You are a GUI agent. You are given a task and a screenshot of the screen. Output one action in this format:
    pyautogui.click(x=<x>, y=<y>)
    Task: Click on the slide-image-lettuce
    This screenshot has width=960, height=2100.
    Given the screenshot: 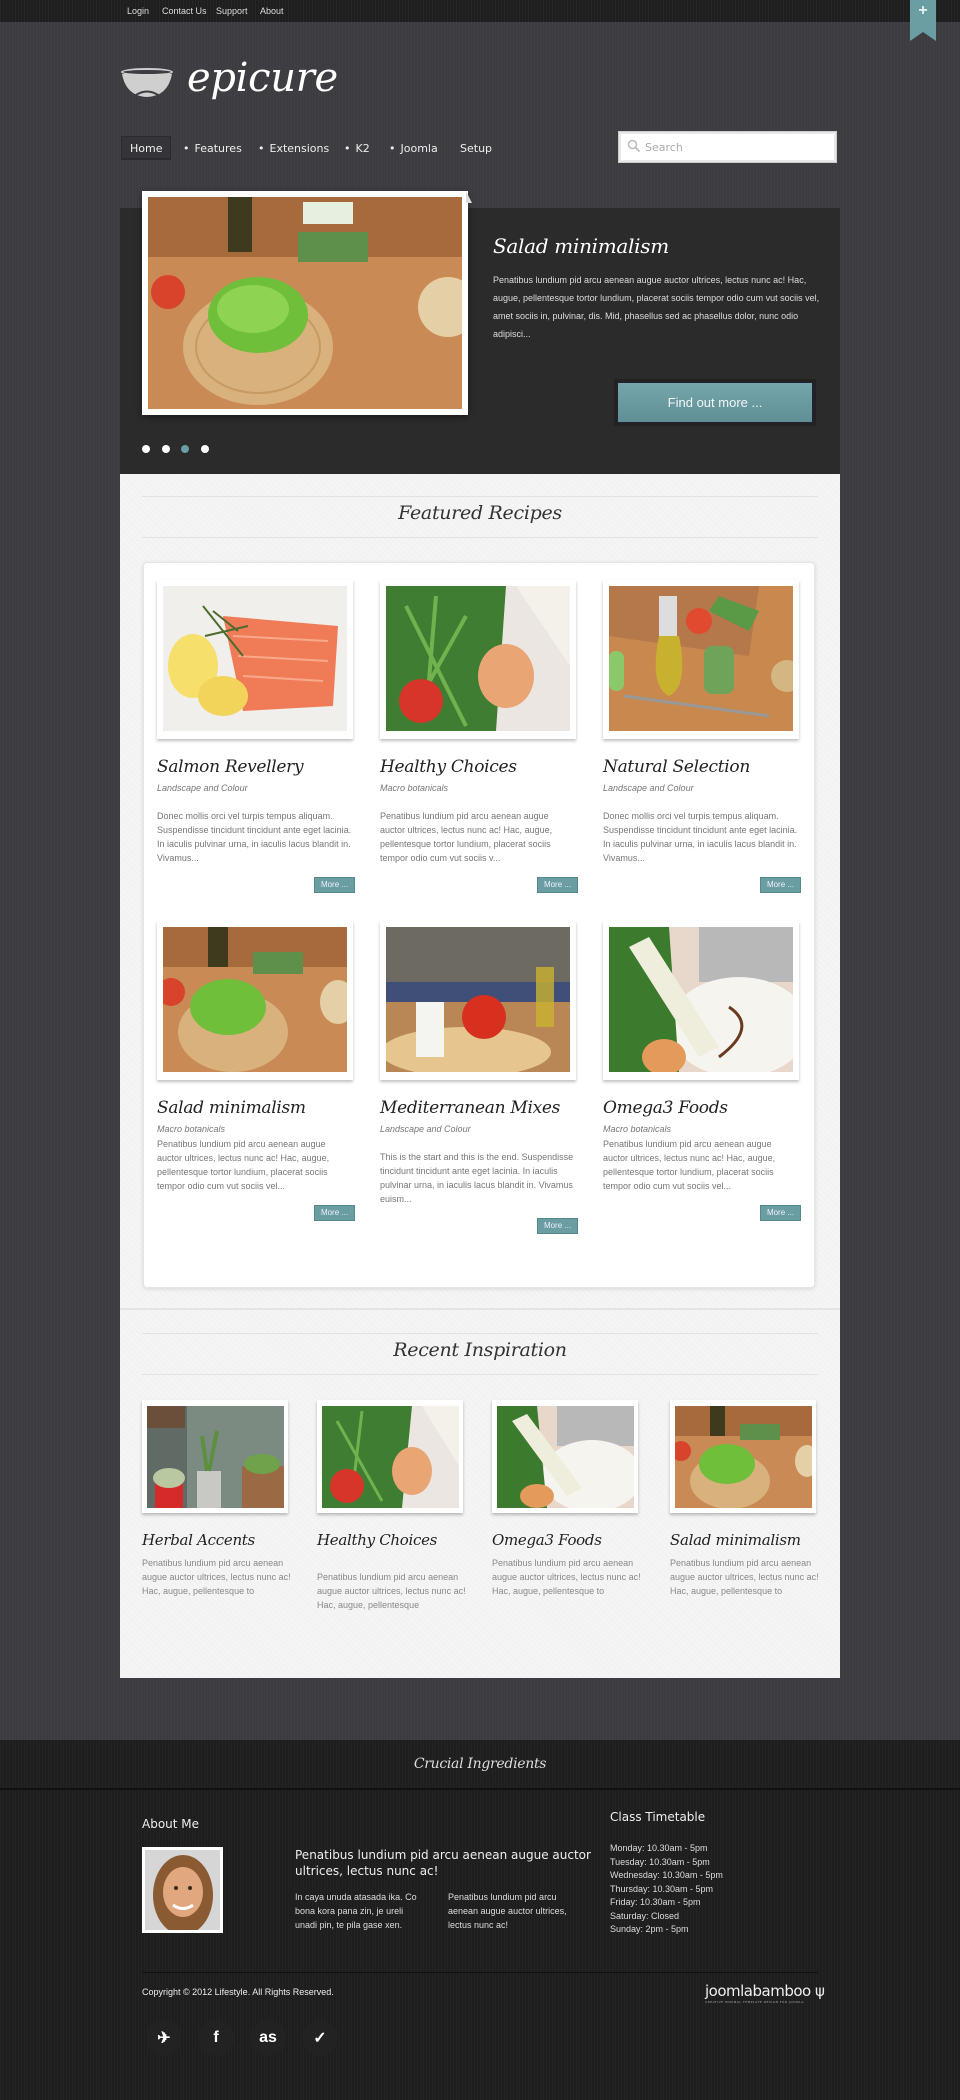 What is the action you would take?
    pyautogui.click(x=305, y=303)
    